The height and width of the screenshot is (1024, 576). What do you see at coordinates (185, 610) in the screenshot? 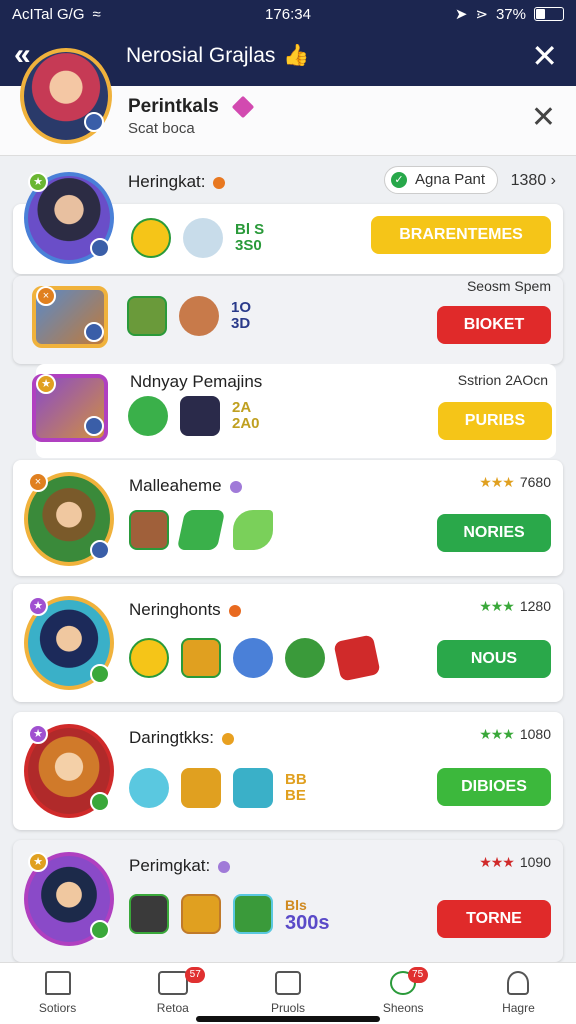
I see `card-name: Neringhonts` at bounding box center [185, 610].